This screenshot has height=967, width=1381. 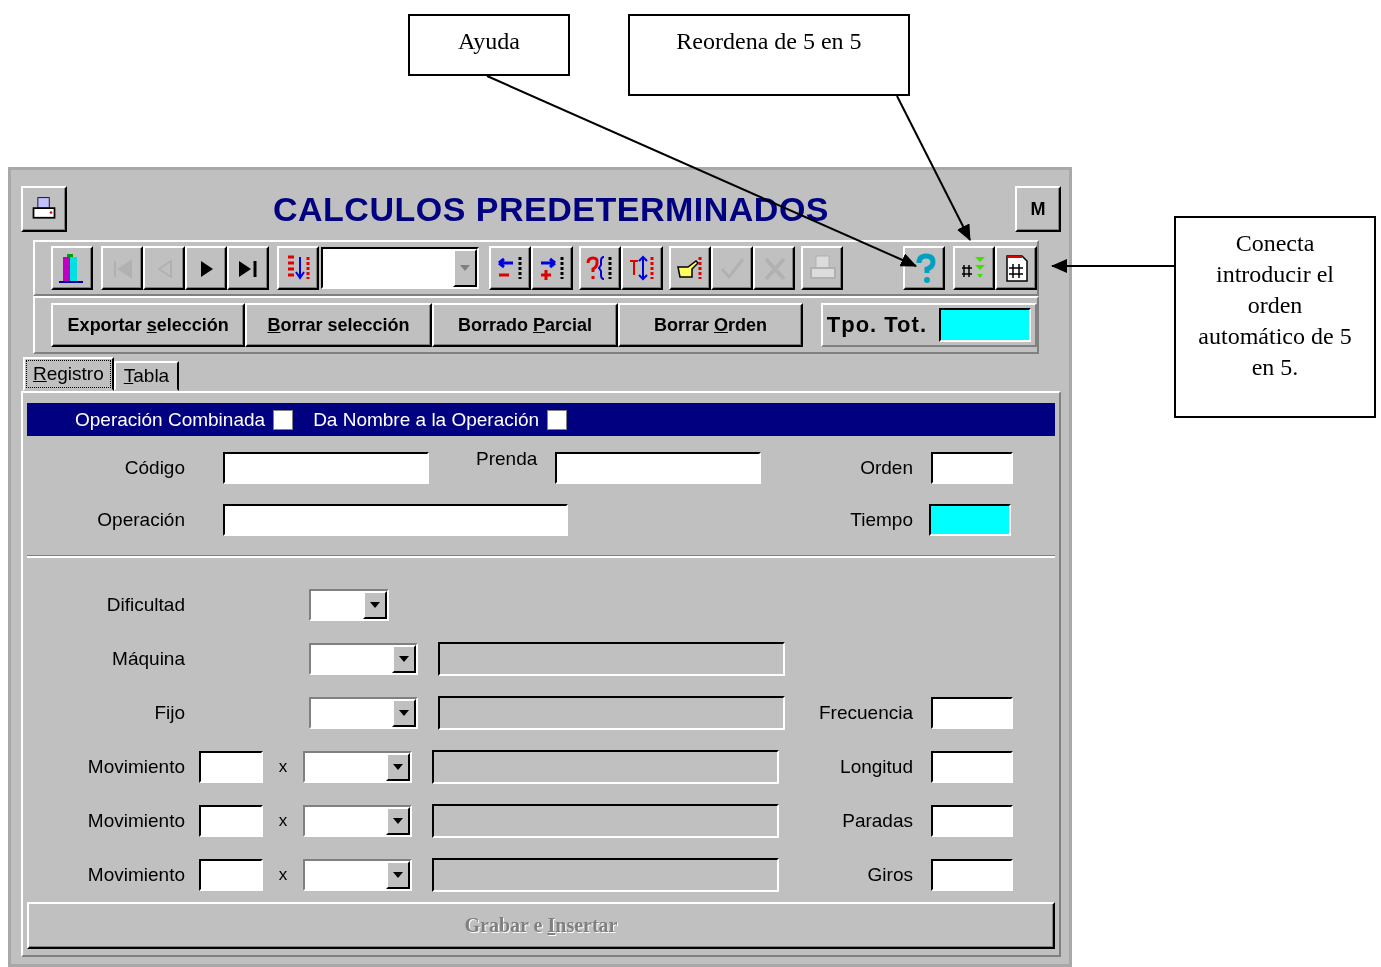 What do you see at coordinates (140, 520) in the screenshot?
I see `field-label: Operación` at bounding box center [140, 520].